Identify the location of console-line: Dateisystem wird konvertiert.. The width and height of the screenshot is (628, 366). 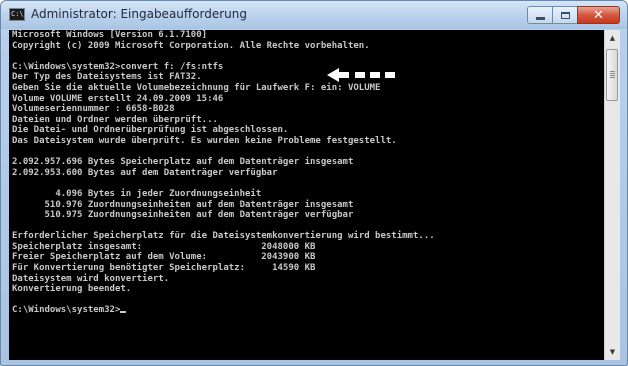
(91, 278).